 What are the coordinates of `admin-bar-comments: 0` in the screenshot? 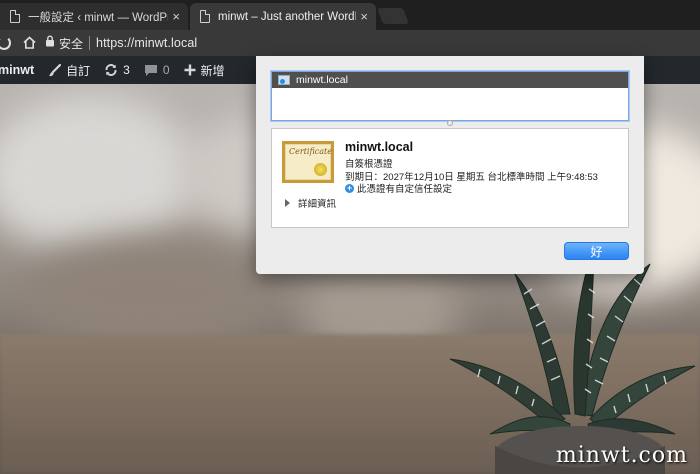 It's located at (157, 70).